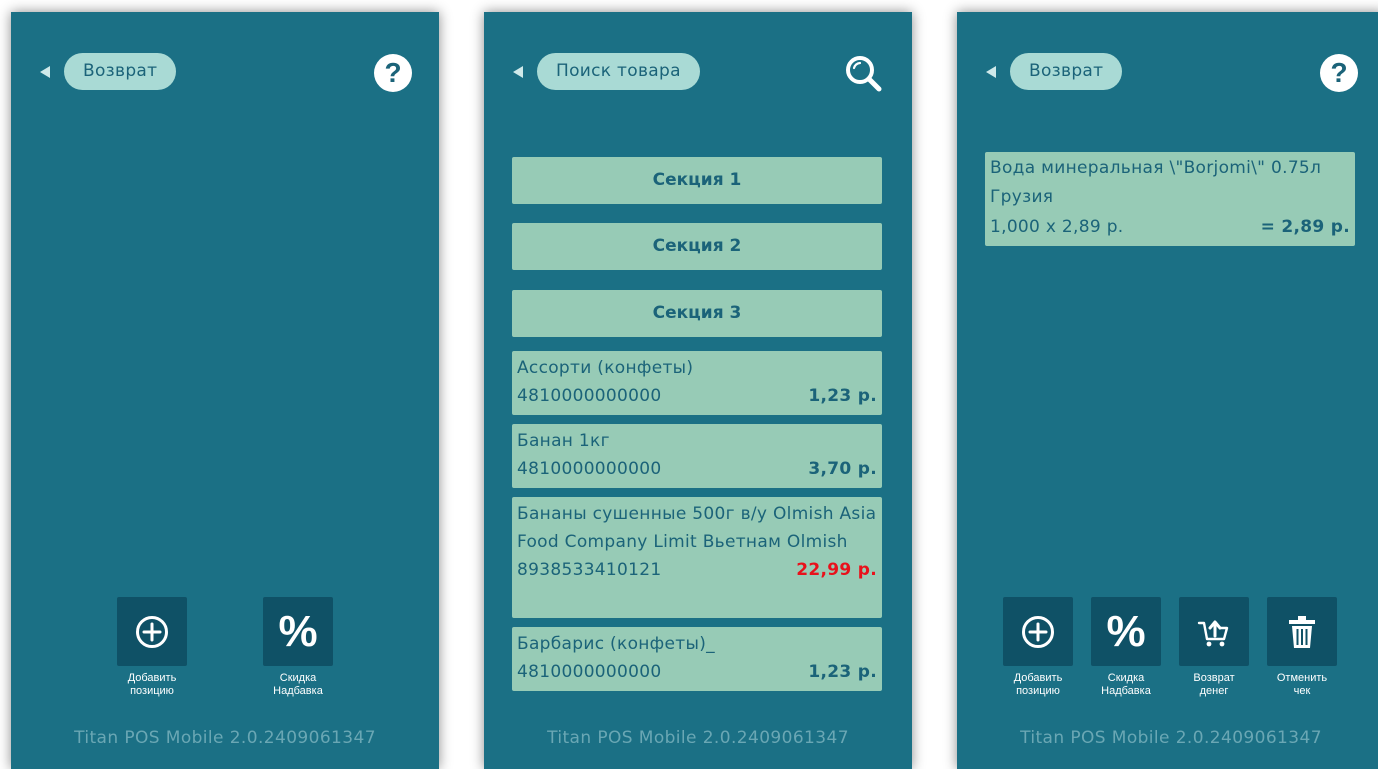  I want to click on trash-icon, so click(1302, 631).